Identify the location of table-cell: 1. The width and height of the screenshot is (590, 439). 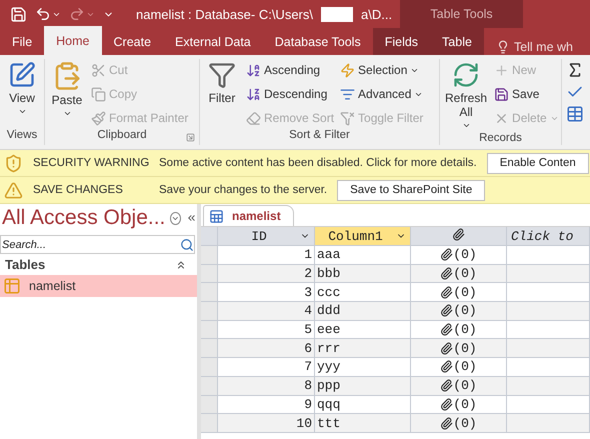
(266, 255).